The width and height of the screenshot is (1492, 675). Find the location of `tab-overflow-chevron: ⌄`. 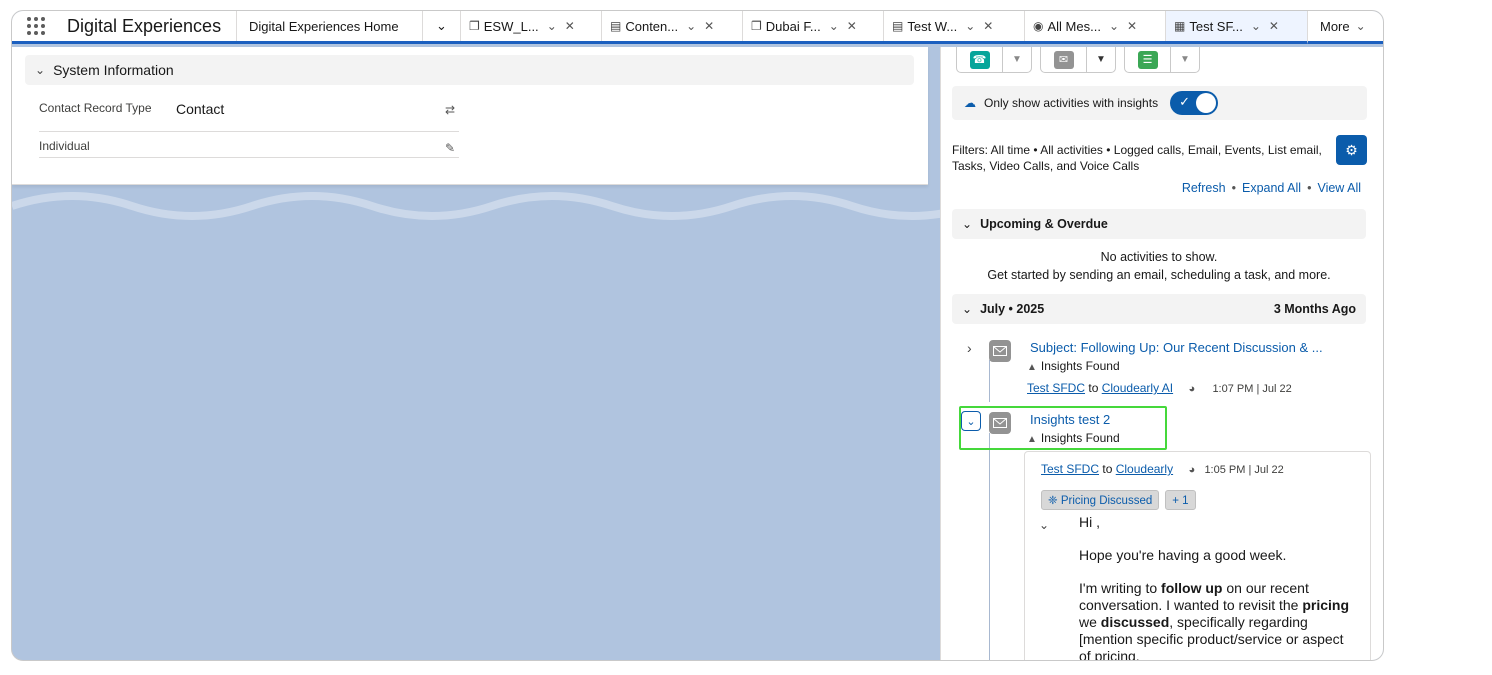

tab-overflow-chevron: ⌄ is located at coordinates (442, 26).